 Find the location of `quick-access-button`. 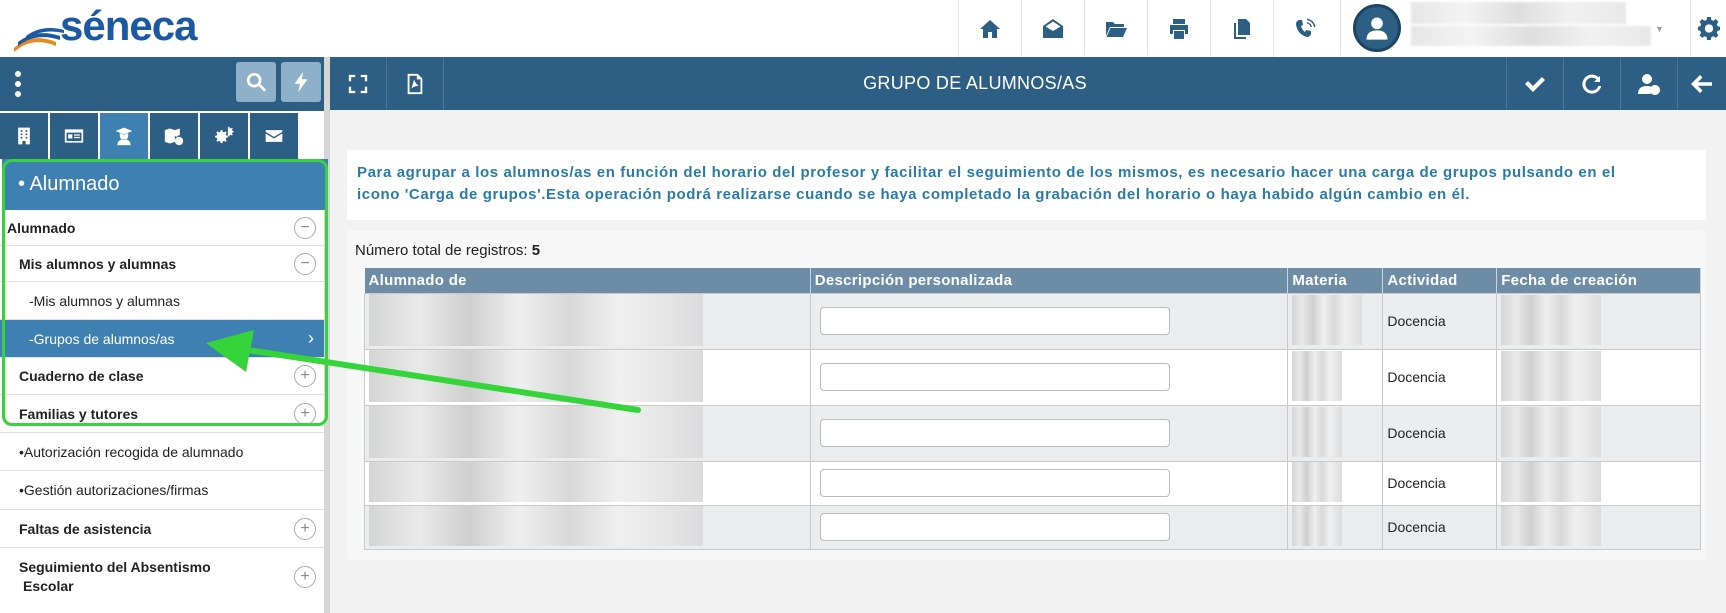

quick-access-button is located at coordinates (301, 82).